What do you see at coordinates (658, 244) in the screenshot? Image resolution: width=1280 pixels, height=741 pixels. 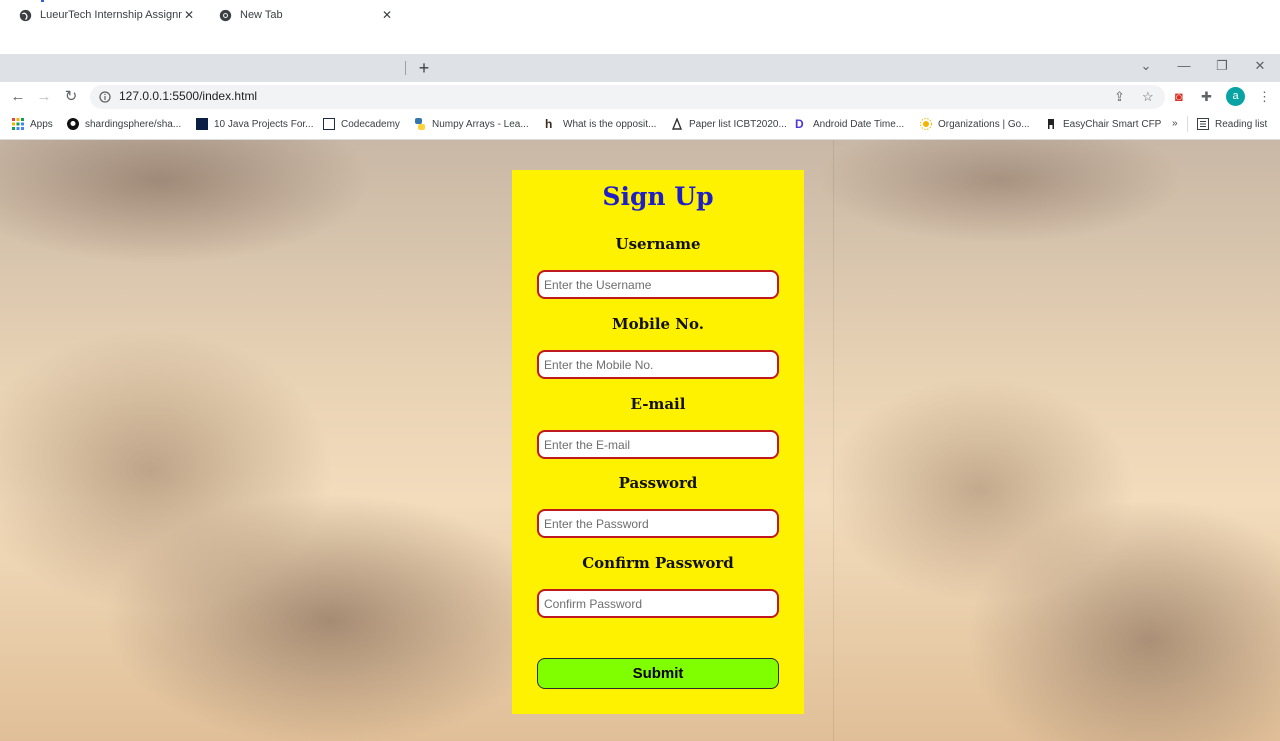 I see `username-label: Username` at bounding box center [658, 244].